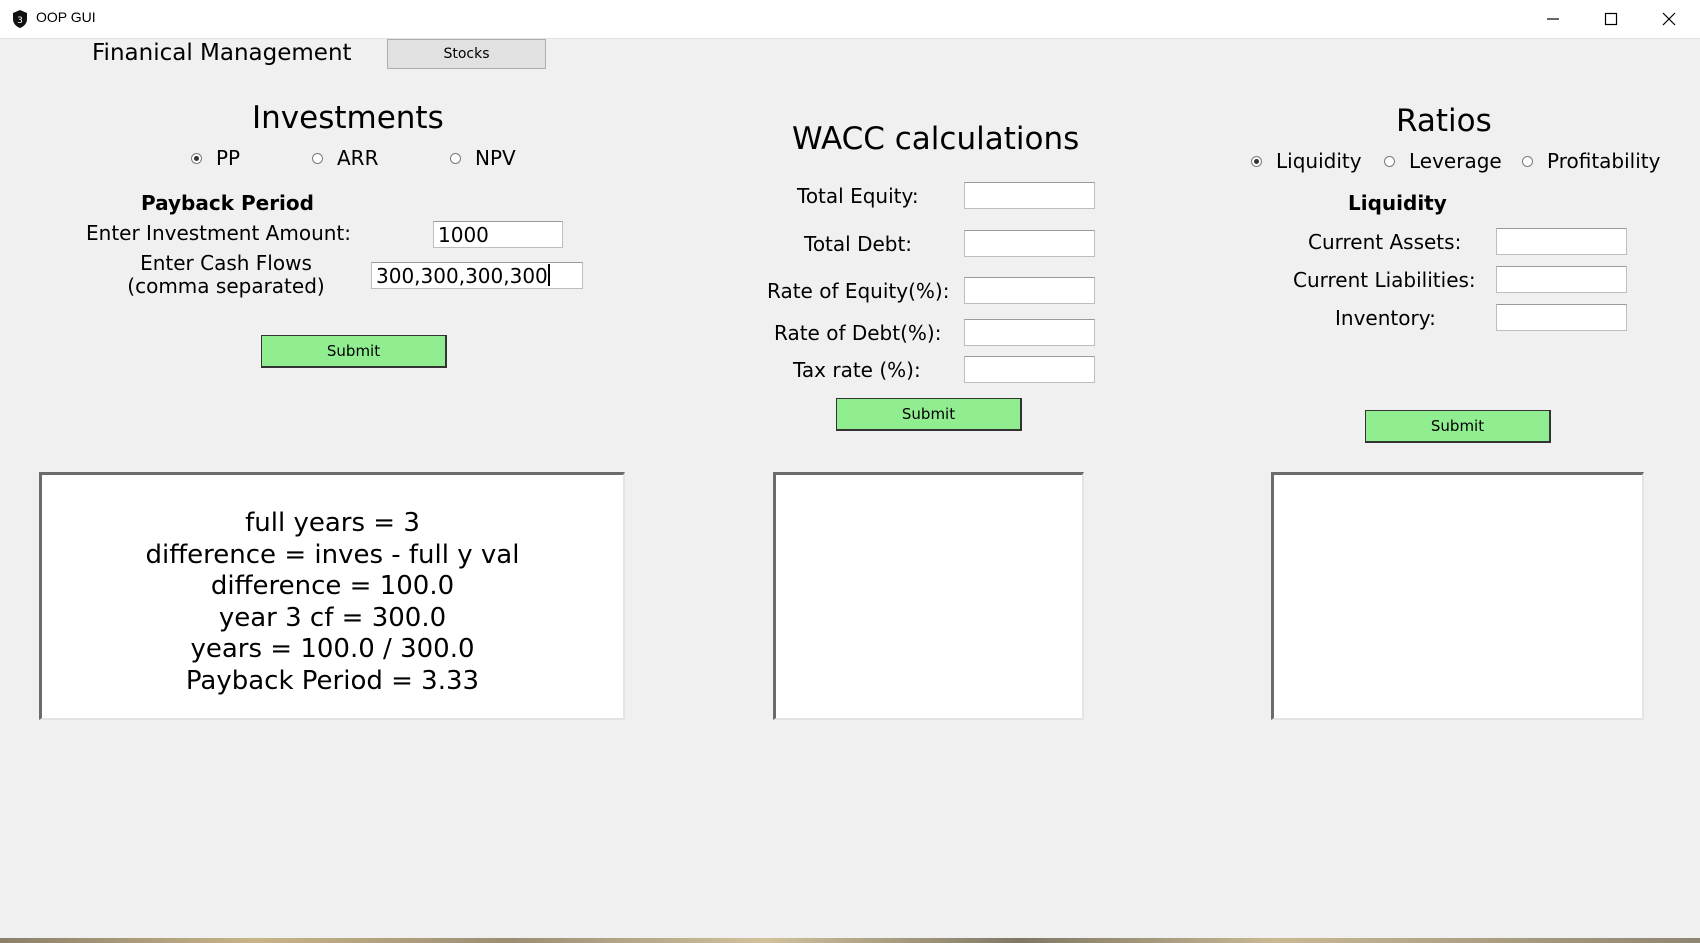 This screenshot has height=943, width=1700. What do you see at coordinates (1458, 491) in the screenshot?
I see `ratios-output-text` at bounding box center [1458, 491].